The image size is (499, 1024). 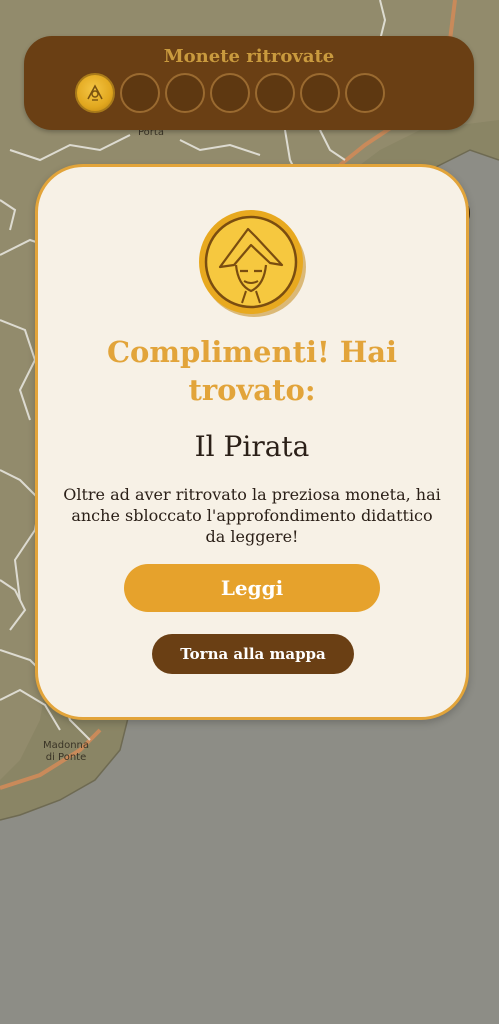 I want to click on read-button: Leggi, so click(x=252, y=588).